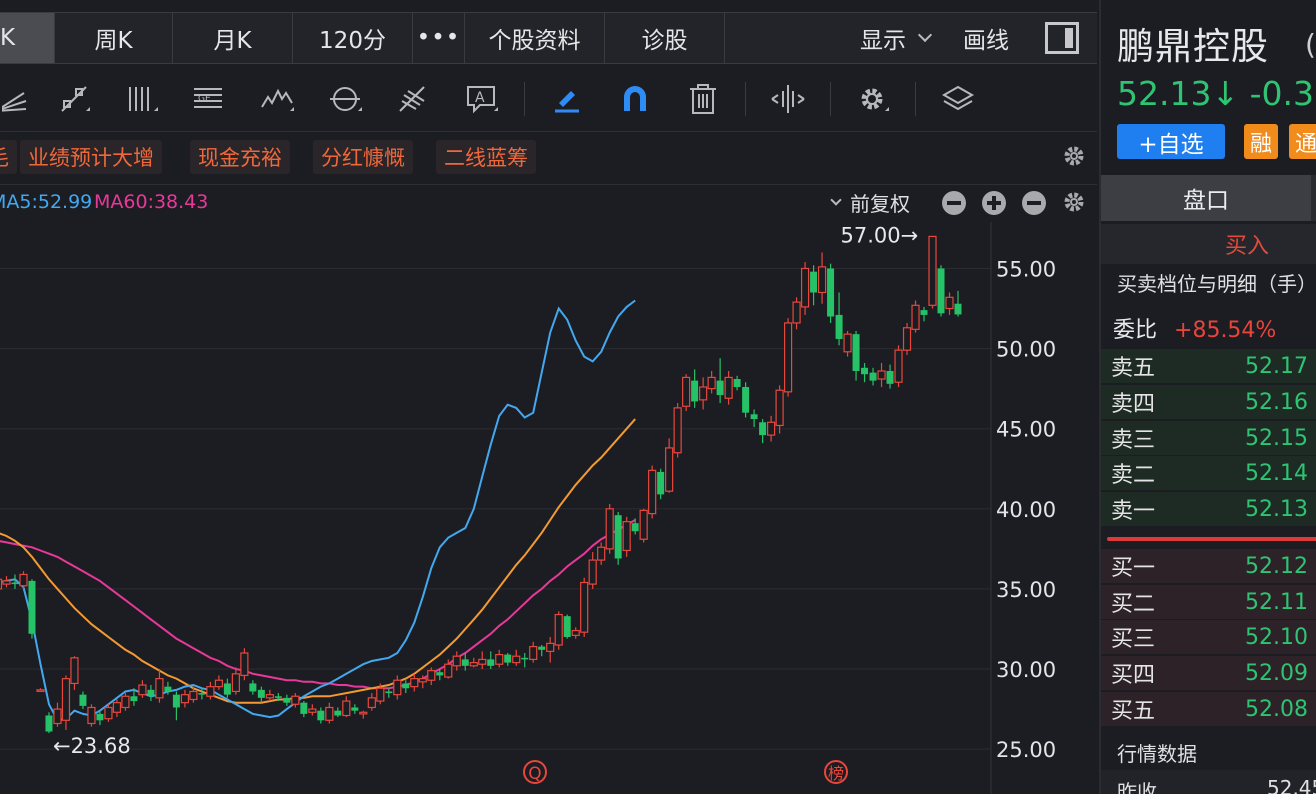 The width and height of the screenshot is (1316, 794). What do you see at coordinates (1171, 141) in the screenshot?
I see `add-watchlist-button: +自选` at bounding box center [1171, 141].